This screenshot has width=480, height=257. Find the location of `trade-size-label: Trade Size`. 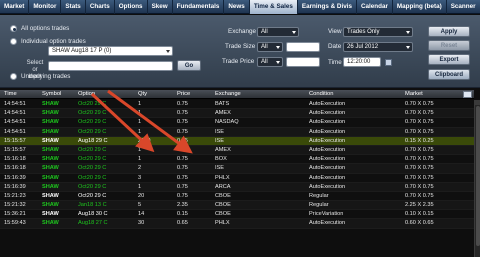

trade-size-label: Trade Size is located at coordinates (240, 46).